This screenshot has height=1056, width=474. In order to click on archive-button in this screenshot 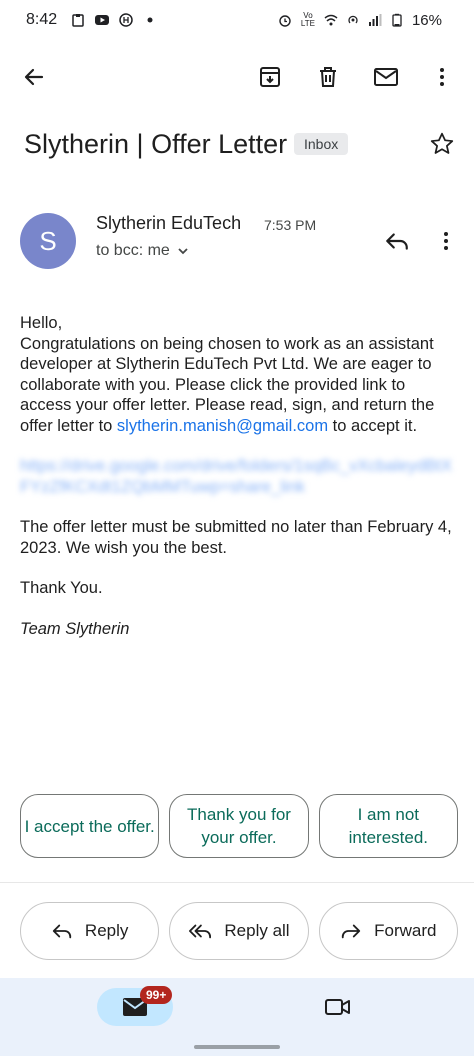, I will do `click(270, 77)`.